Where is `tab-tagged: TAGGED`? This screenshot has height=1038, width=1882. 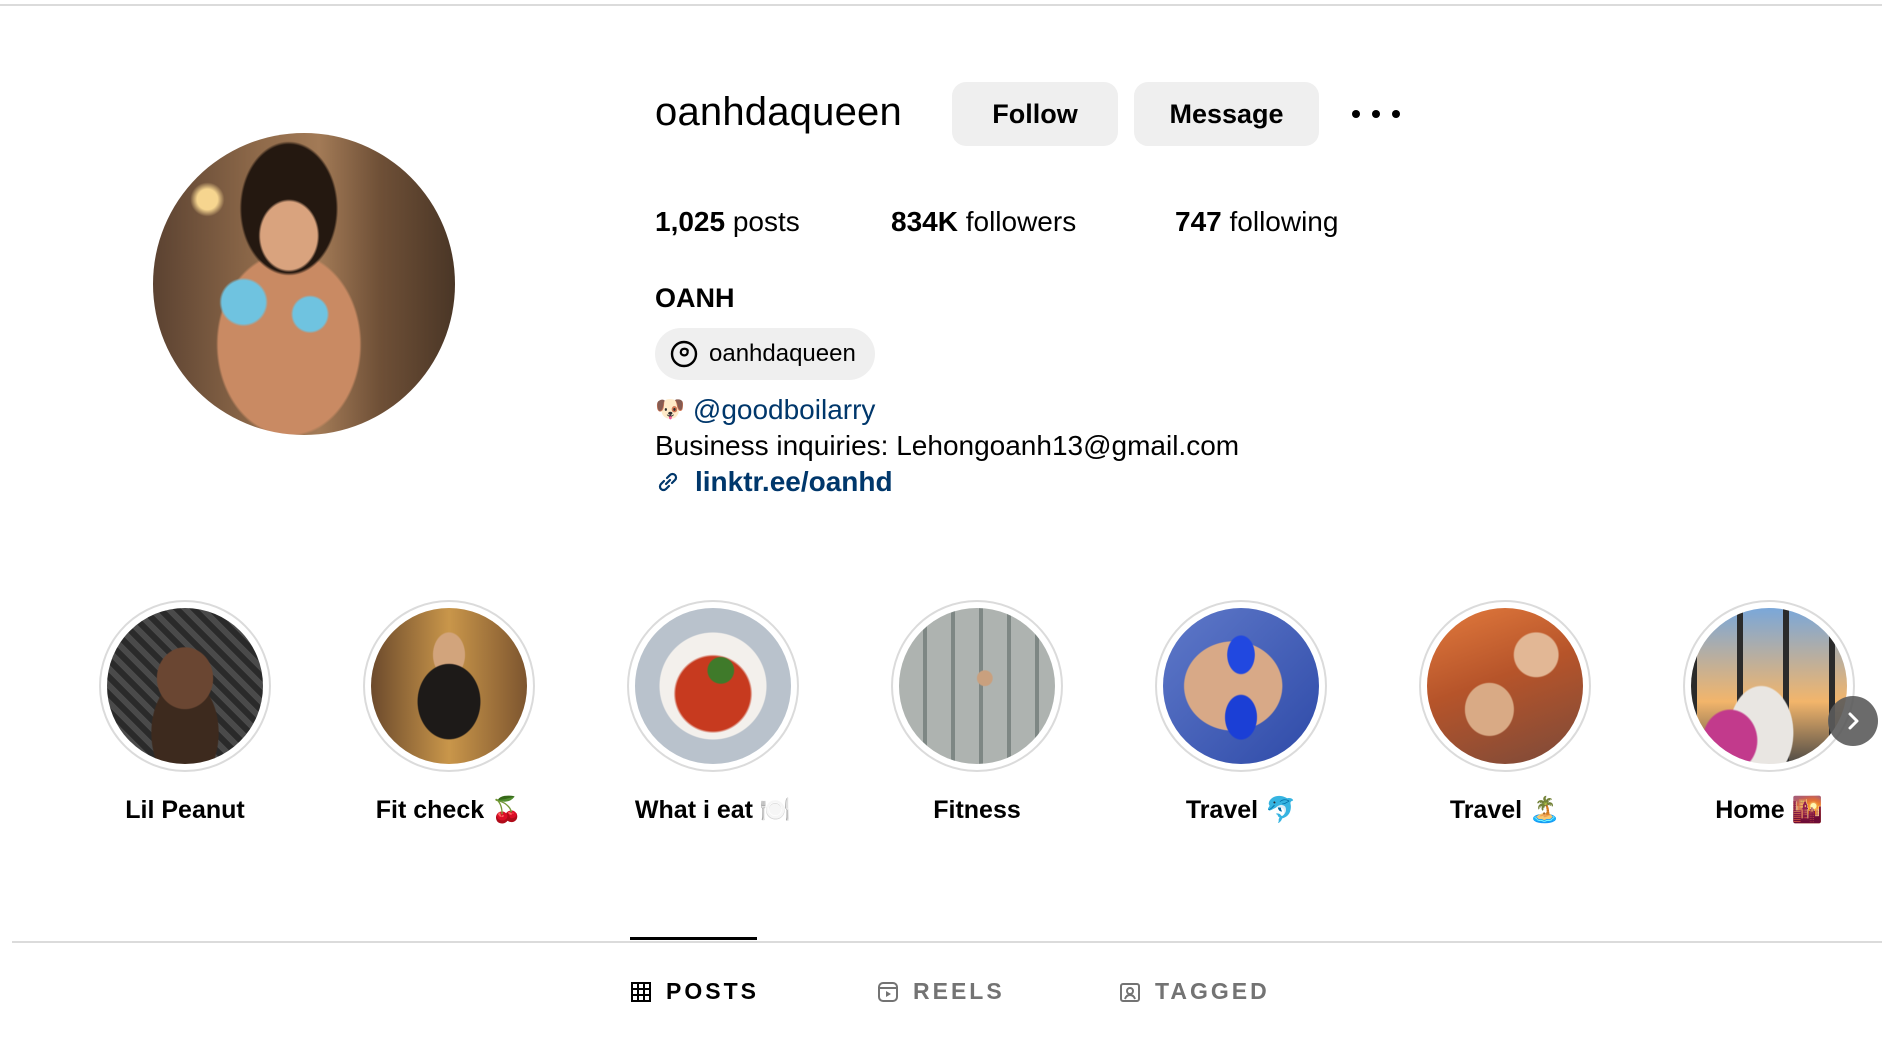
tab-tagged: TAGGED is located at coordinates (1194, 991).